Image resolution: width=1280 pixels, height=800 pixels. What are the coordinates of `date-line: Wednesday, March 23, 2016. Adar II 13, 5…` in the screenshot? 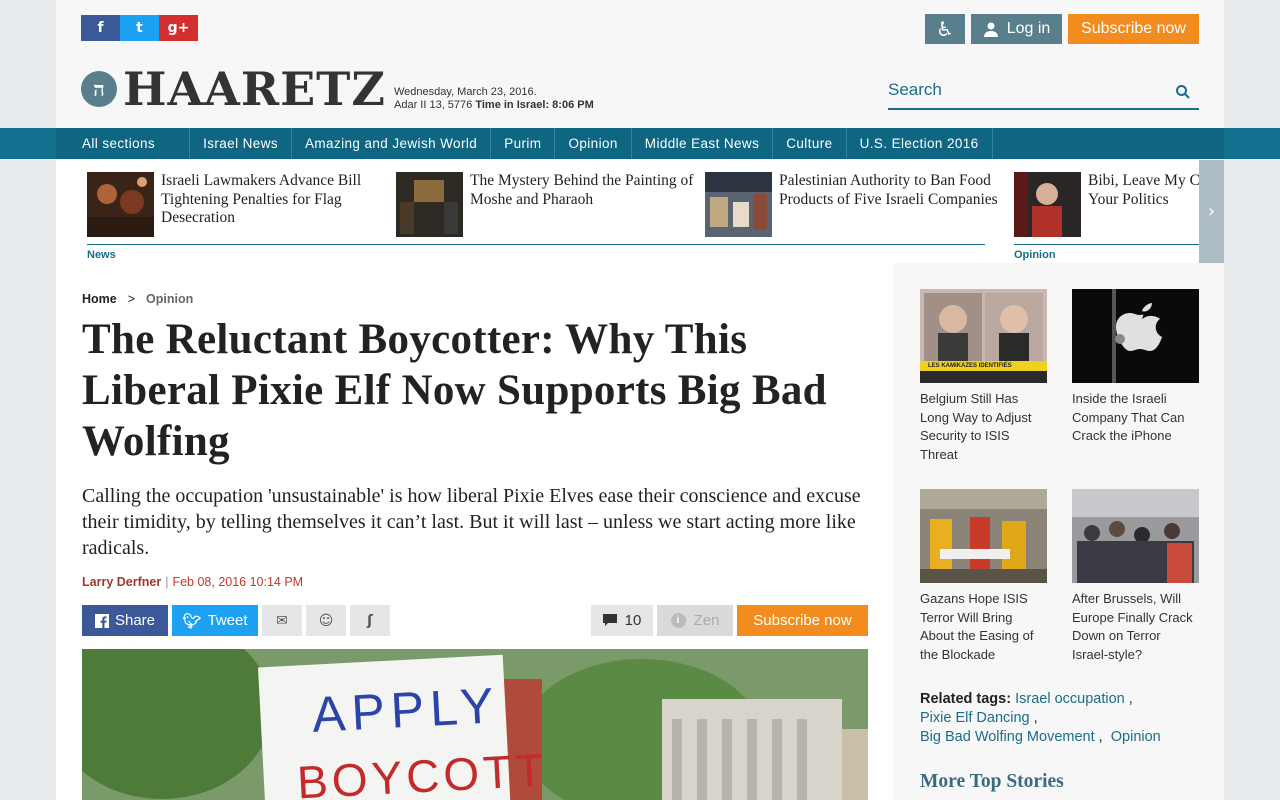 It's located at (494, 99).